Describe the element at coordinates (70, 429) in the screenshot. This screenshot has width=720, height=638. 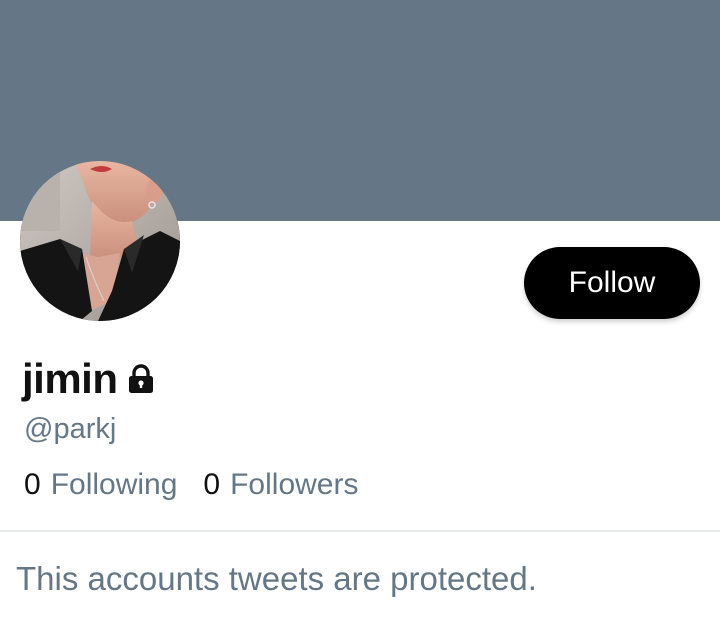
I see `handle: @parkj` at that location.